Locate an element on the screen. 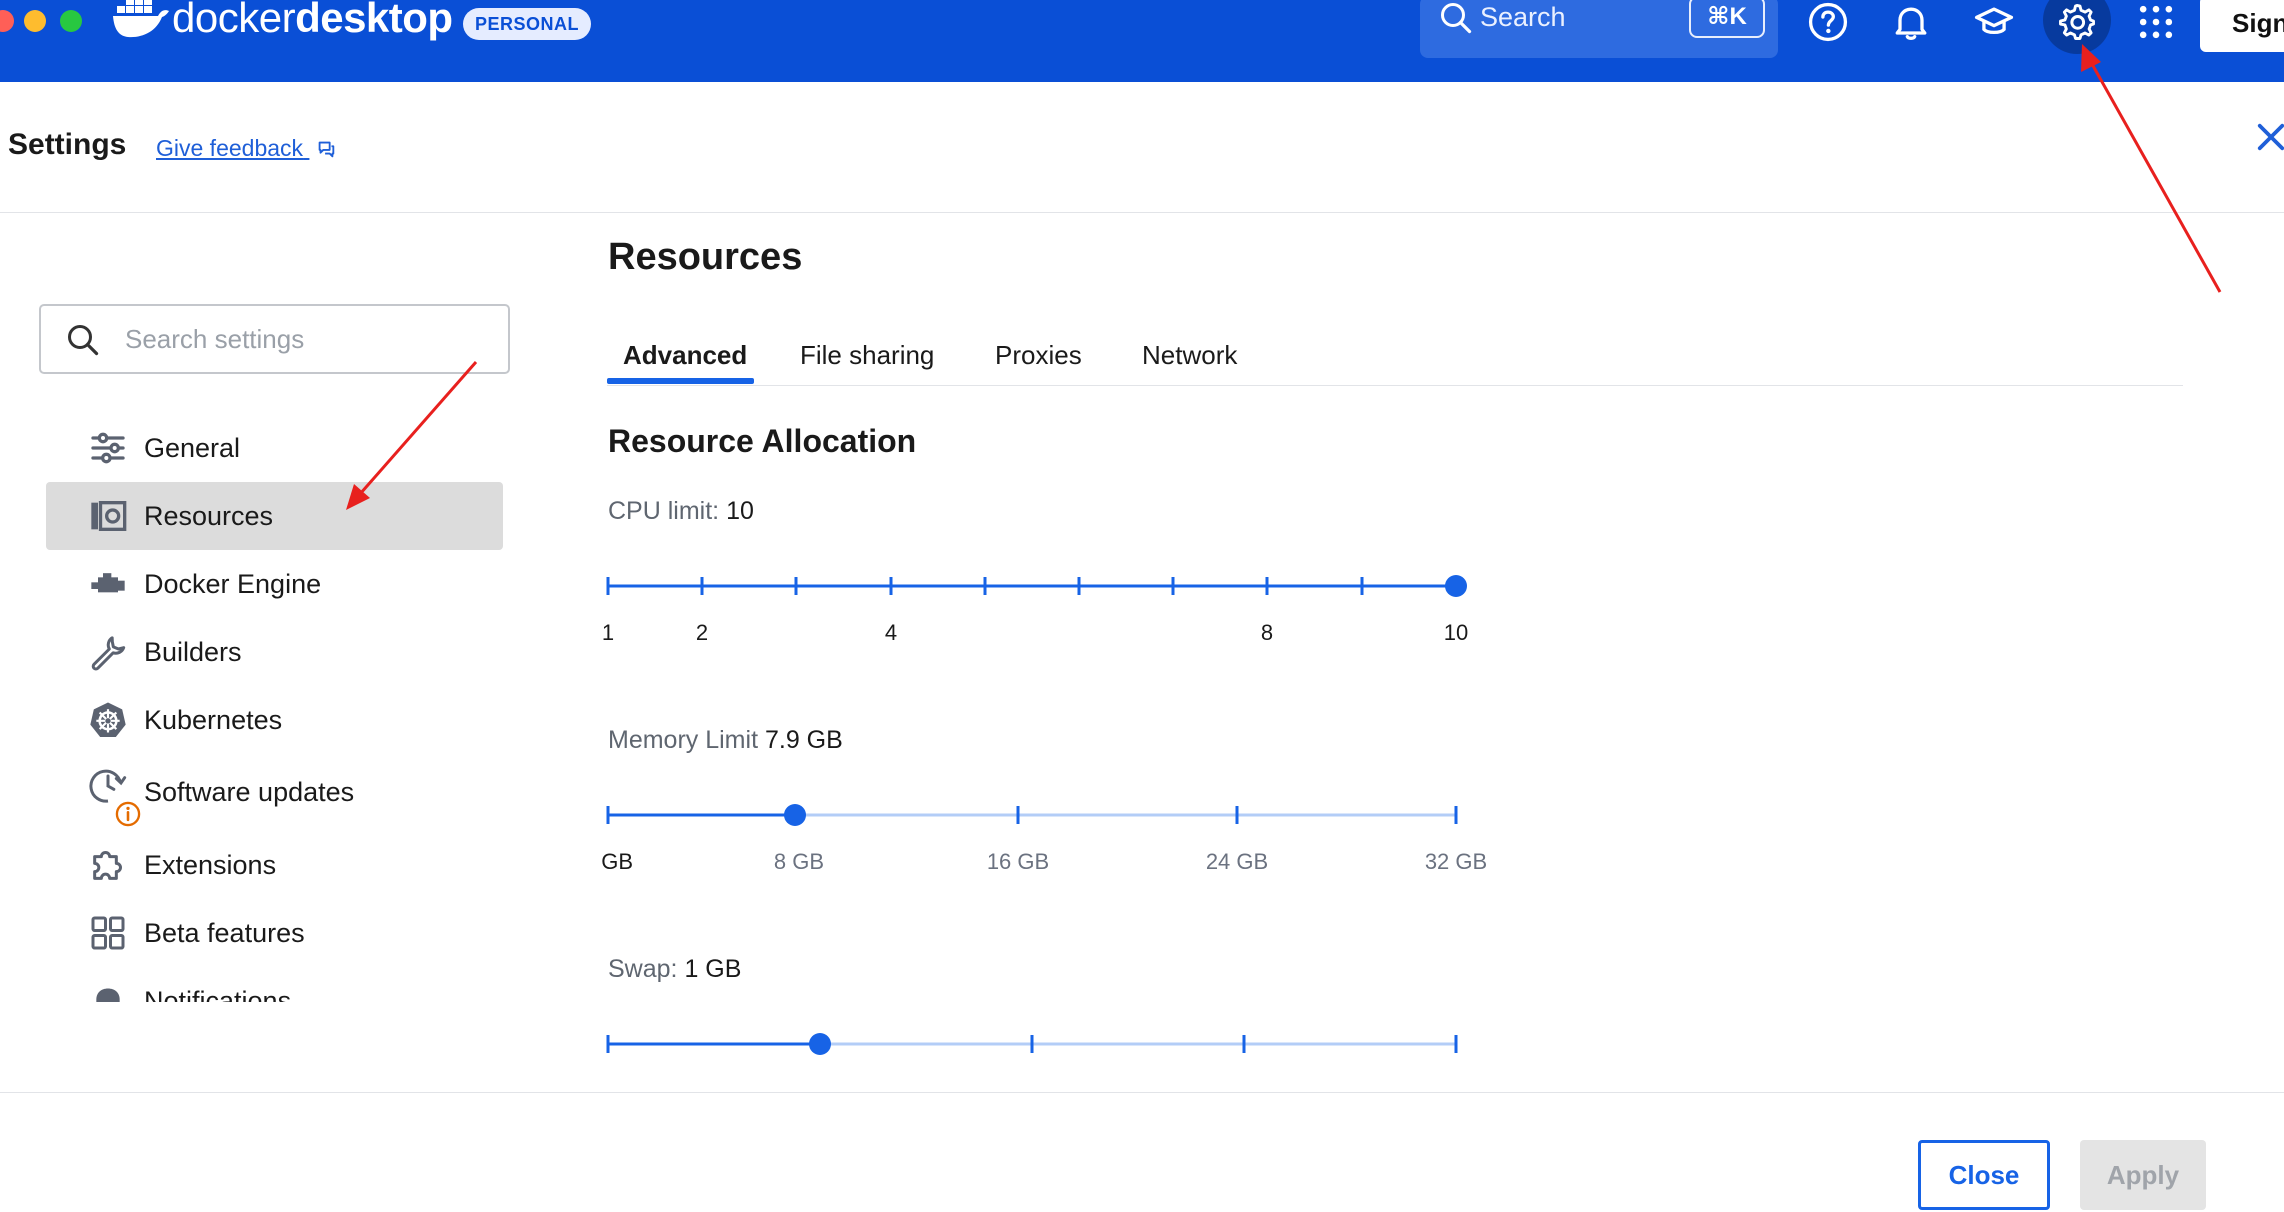 This screenshot has width=2284, height=1212. swap-slider-thumb is located at coordinates (820, 1044).